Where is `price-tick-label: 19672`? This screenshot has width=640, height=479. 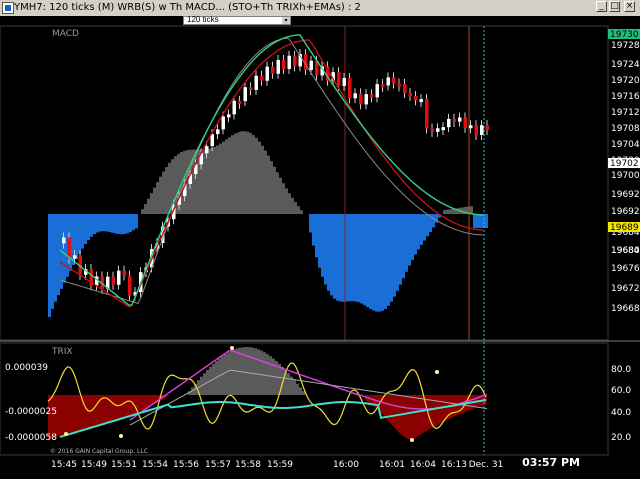 price-tick-label: 19672 is located at coordinates (625, 289).